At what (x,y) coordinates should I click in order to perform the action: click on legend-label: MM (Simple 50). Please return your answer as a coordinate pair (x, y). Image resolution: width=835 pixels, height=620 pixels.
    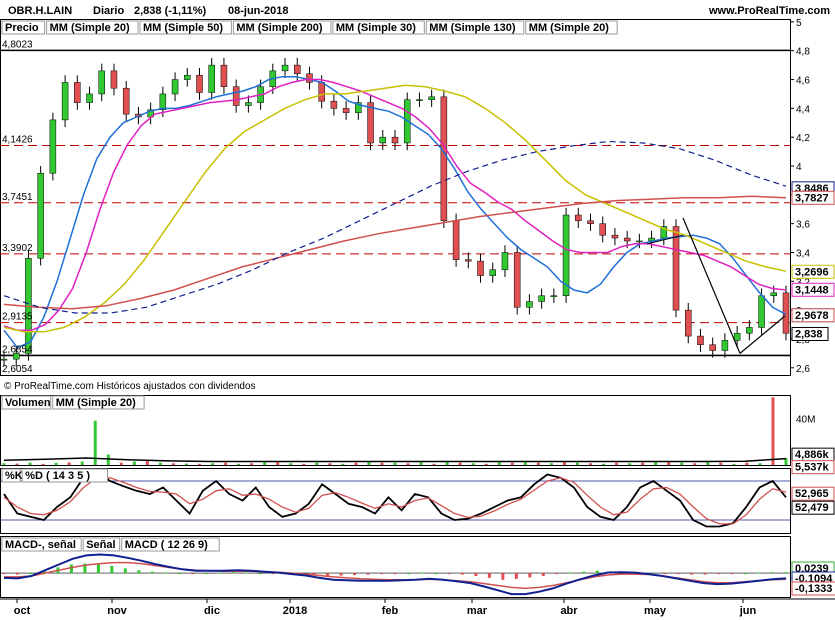
    Looking at the image, I should click on (183, 28).